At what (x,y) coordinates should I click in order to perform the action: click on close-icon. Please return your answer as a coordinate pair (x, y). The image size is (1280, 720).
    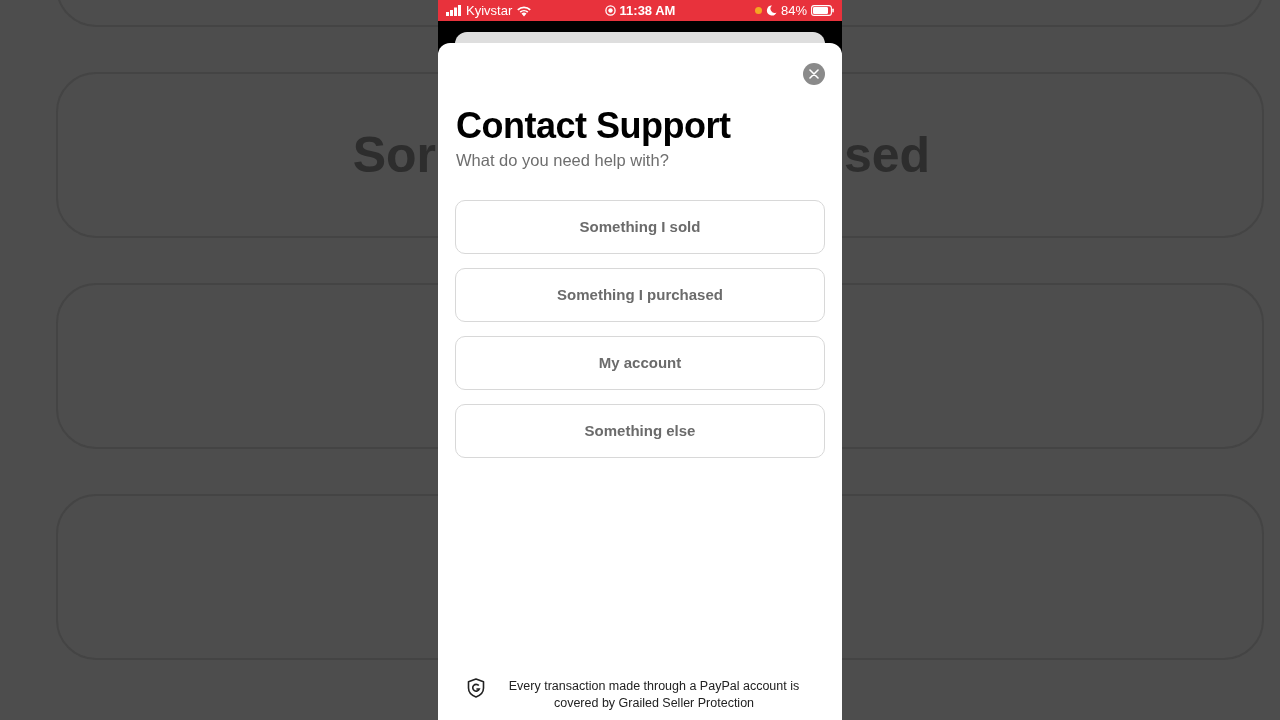
    Looking at the image, I should click on (814, 74).